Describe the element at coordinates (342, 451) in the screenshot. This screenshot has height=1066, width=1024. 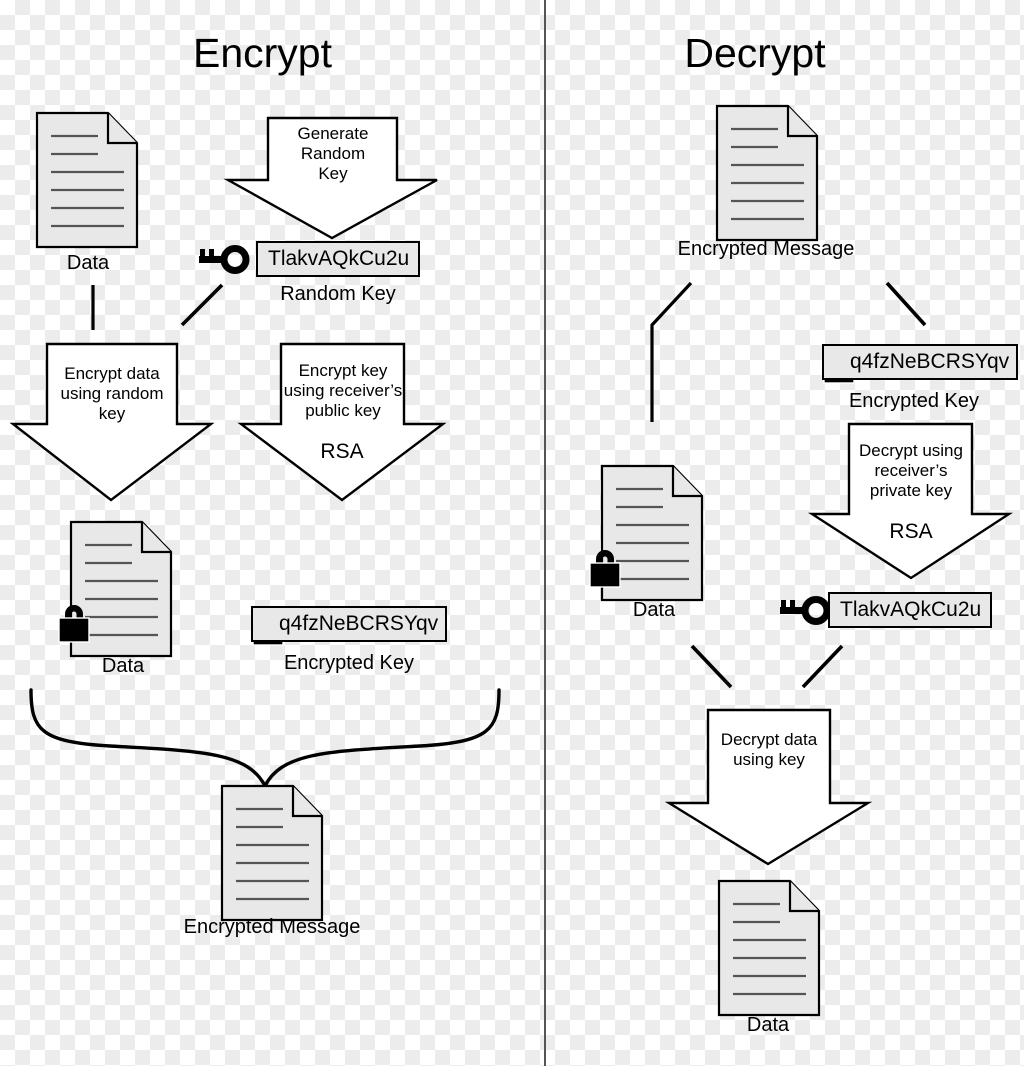
I see `encrypt-key-arrow-algorithm: RSA` at that location.